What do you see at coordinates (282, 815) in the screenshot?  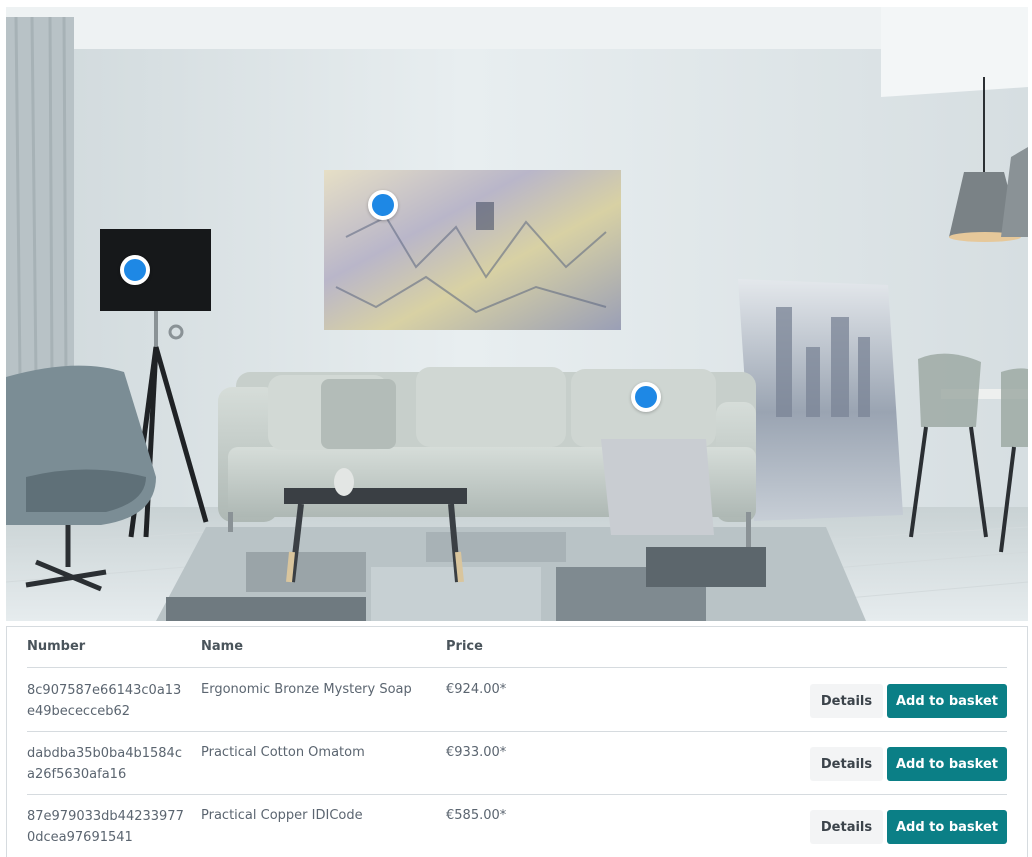 I see `product-name: Practical Copper IDICode` at bounding box center [282, 815].